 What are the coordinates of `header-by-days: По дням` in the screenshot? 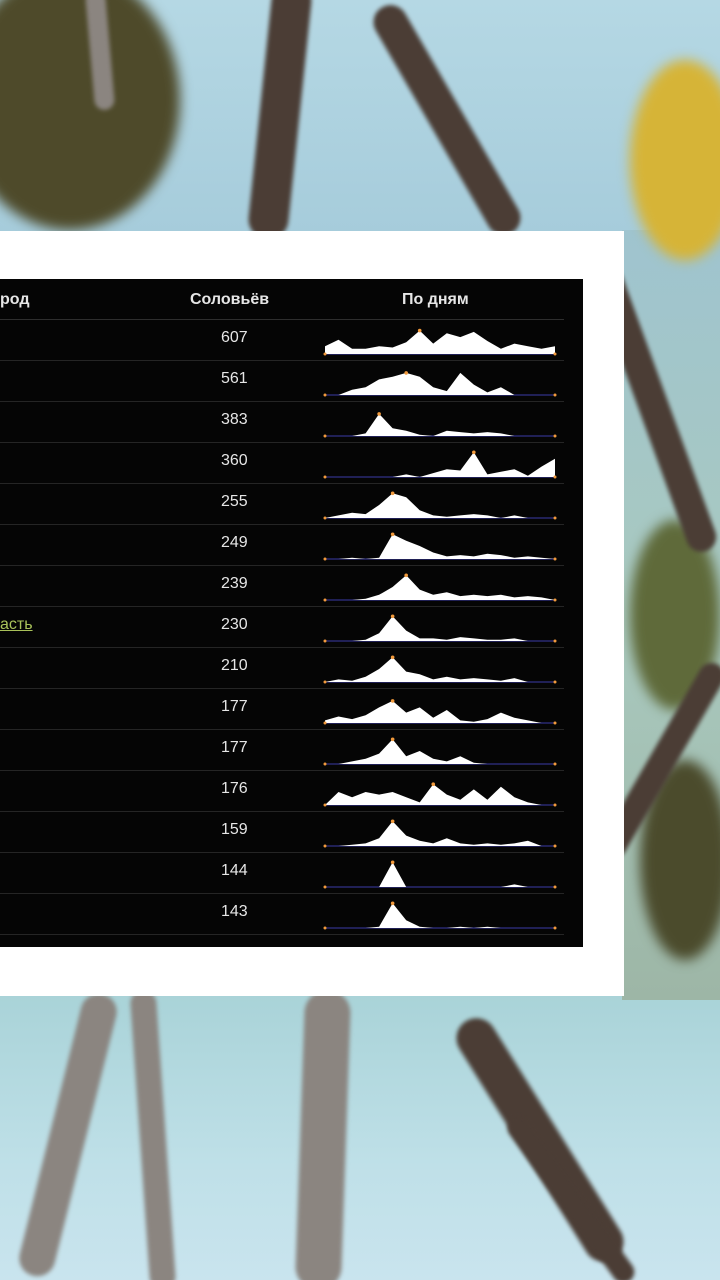 It's located at (435, 299).